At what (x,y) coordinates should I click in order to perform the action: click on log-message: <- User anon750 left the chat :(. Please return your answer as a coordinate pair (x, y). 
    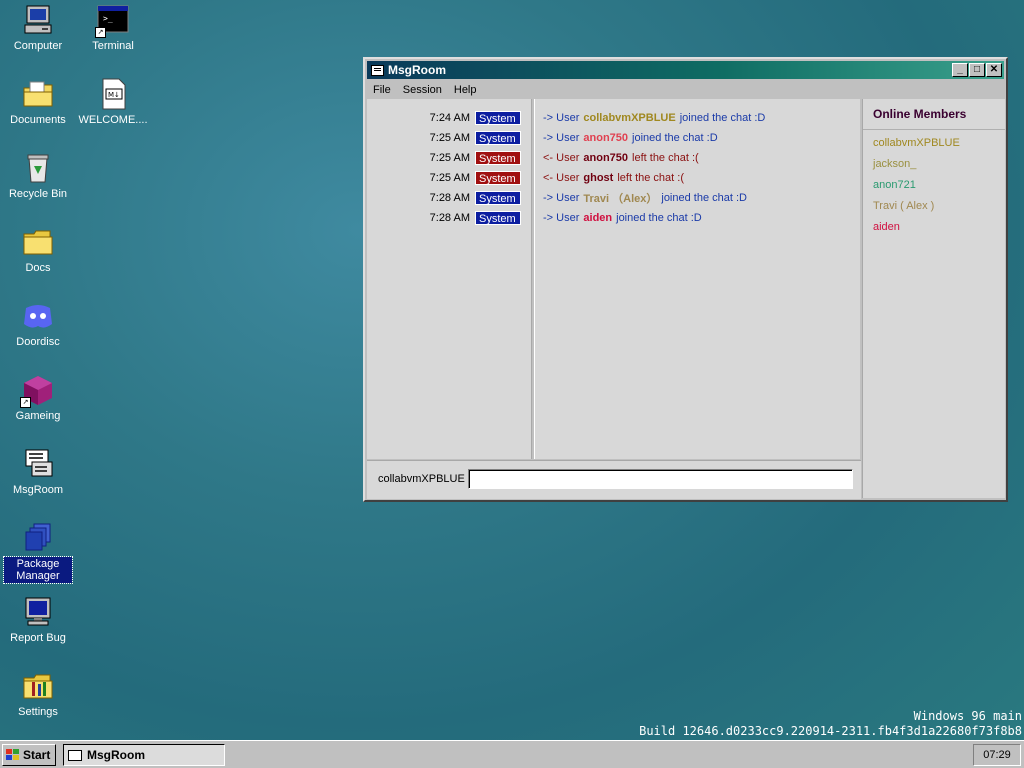
    Looking at the image, I should click on (697, 158).